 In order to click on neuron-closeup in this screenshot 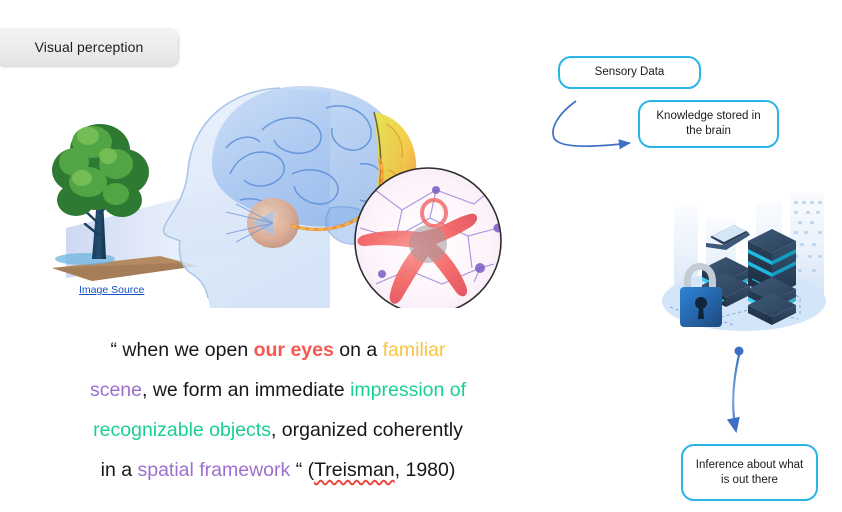, I will do `click(428, 237)`.